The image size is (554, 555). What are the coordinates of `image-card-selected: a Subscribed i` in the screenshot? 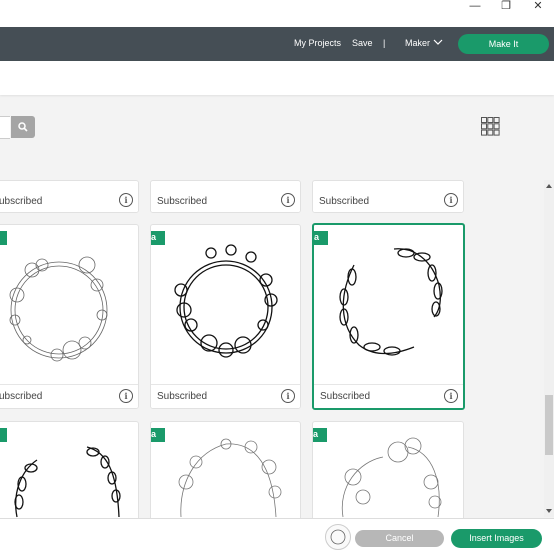 It's located at (388, 316).